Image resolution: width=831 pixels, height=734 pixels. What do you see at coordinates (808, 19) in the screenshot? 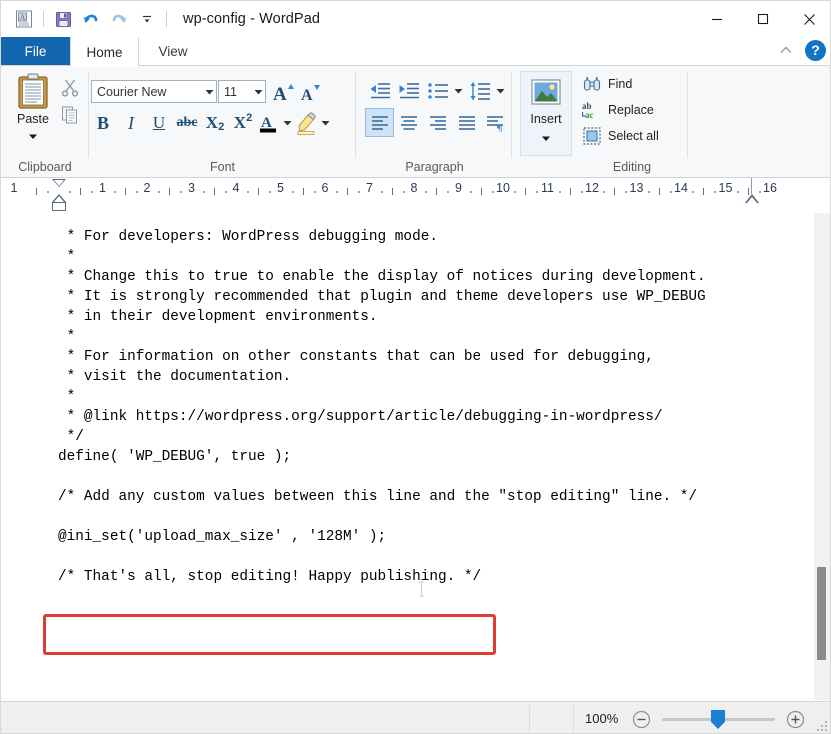
I see `close-button` at bounding box center [808, 19].